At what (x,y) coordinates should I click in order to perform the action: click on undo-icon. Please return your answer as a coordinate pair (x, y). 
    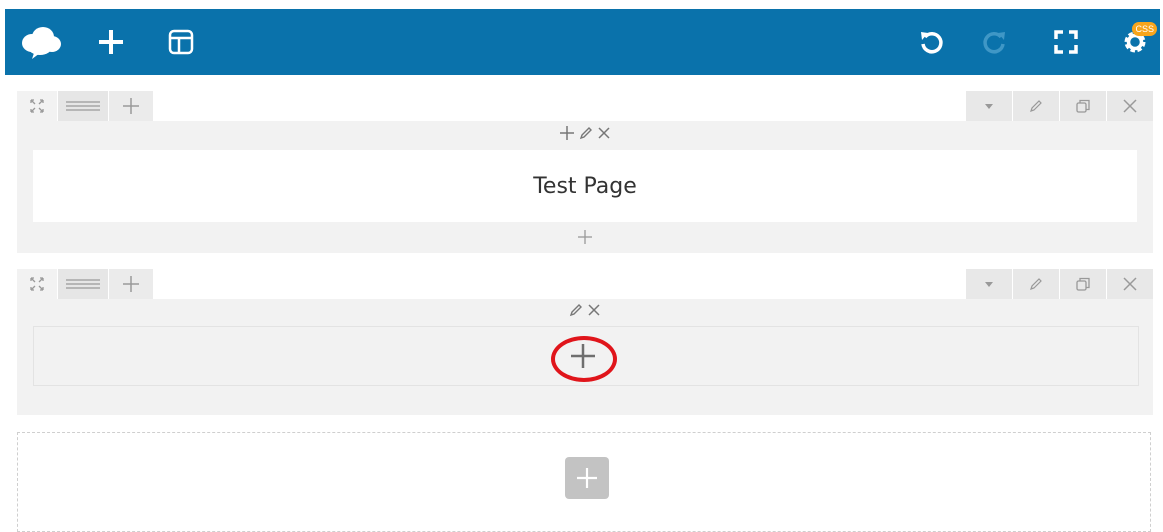
    Looking at the image, I should click on (931, 42).